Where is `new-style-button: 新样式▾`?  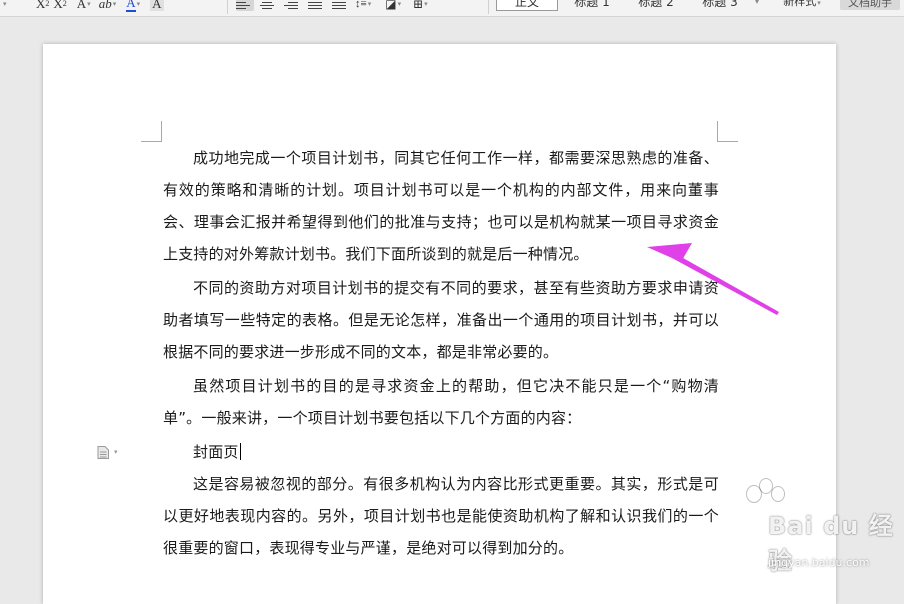 new-style-button: 新样式▾ is located at coordinates (802, 5).